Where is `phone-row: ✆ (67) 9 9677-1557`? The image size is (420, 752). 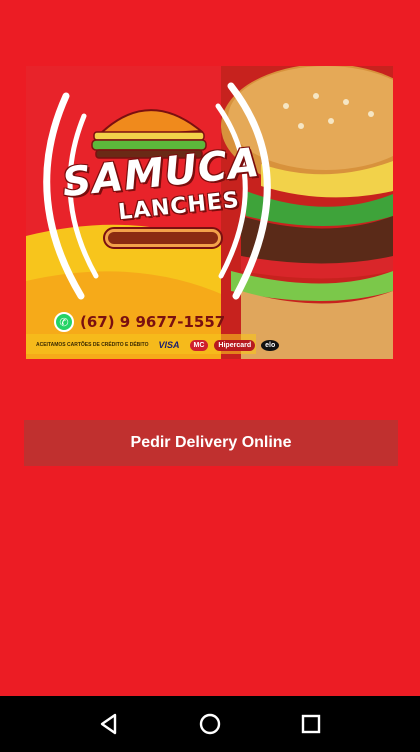 phone-row: ✆ (67) 9 9677-1557 is located at coordinates (139, 322).